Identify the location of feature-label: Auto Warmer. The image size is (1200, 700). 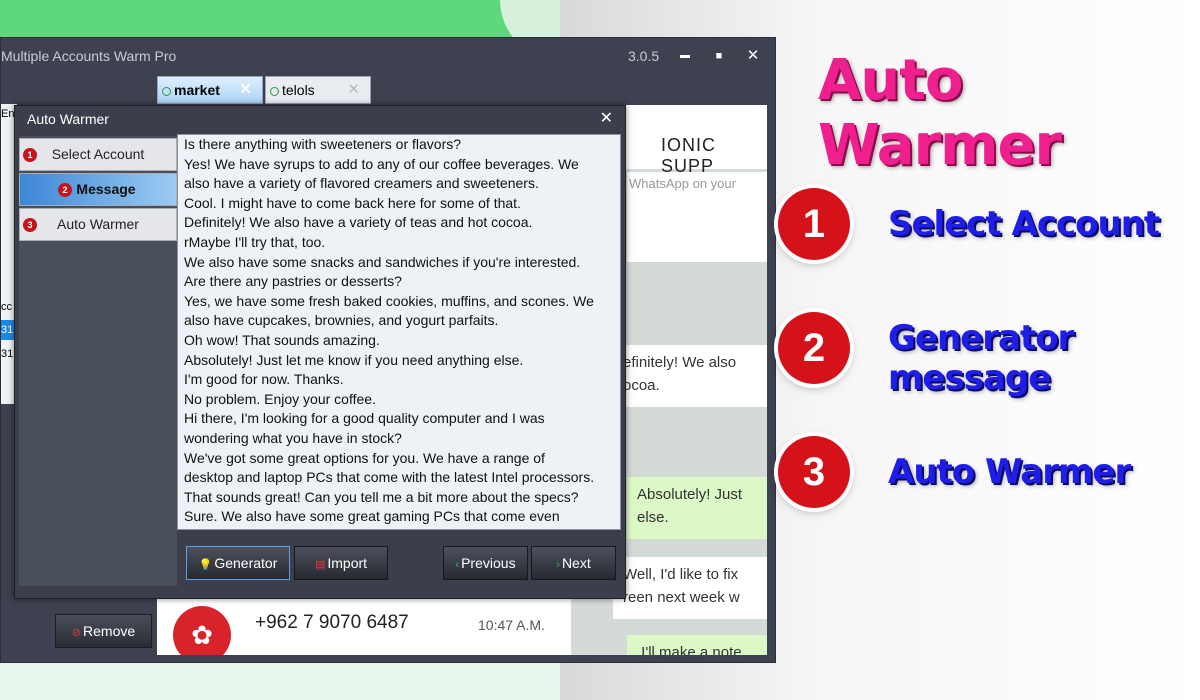
(1009, 472).